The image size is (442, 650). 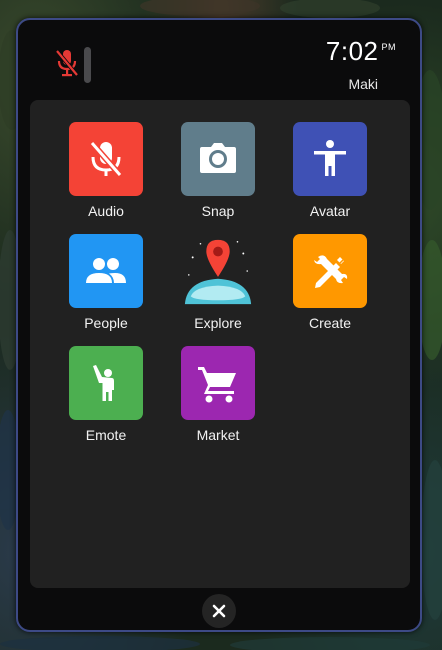 I want to click on cart-icon, so click(x=217, y=385).